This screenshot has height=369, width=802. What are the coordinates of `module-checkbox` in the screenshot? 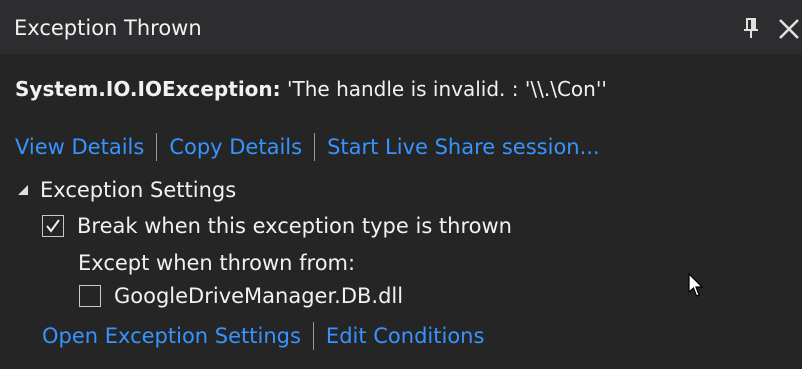 It's located at (90, 296).